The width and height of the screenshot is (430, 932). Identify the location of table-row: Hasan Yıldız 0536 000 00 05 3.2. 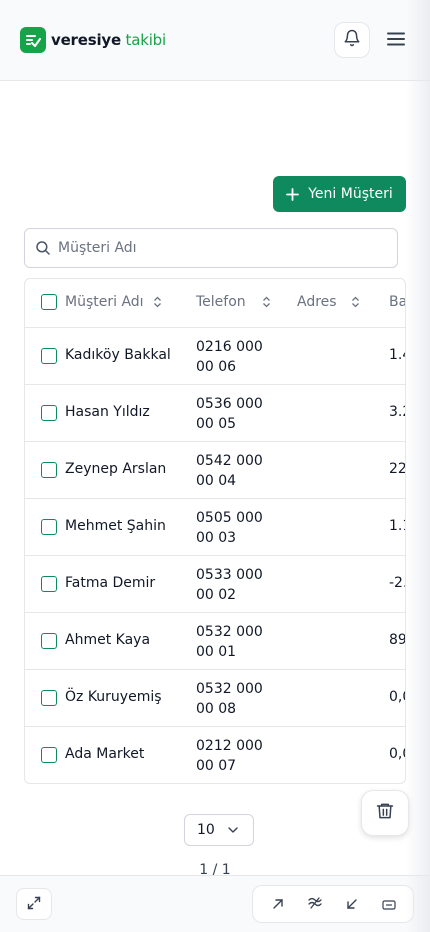
(215, 413).